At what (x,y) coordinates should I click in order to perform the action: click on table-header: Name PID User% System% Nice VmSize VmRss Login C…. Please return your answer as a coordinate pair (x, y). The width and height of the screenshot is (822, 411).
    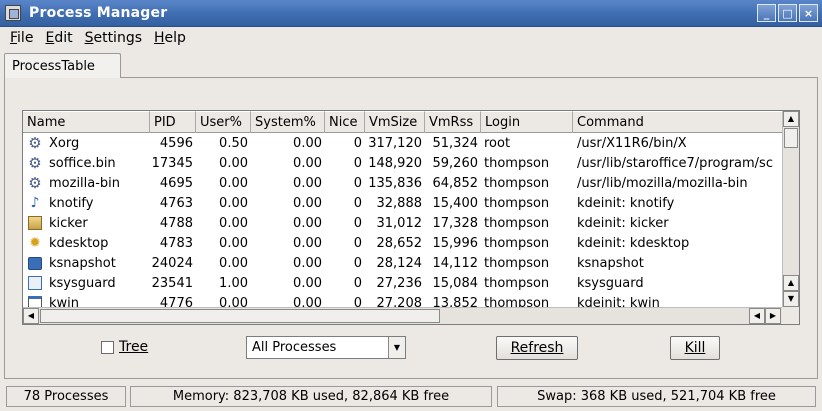
    Looking at the image, I should click on (403, 122).